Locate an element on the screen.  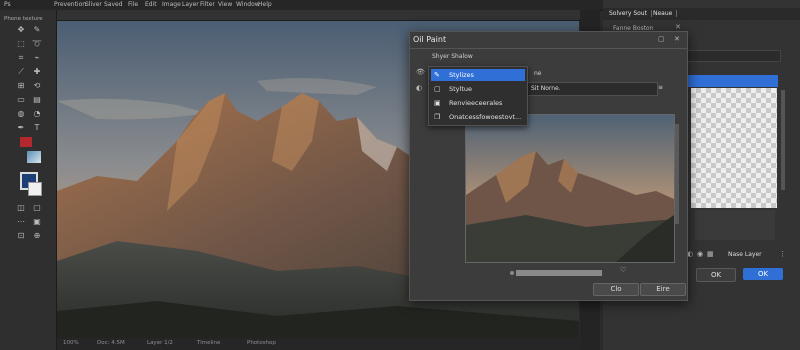
preview-box is located at coordinates (570, 188).